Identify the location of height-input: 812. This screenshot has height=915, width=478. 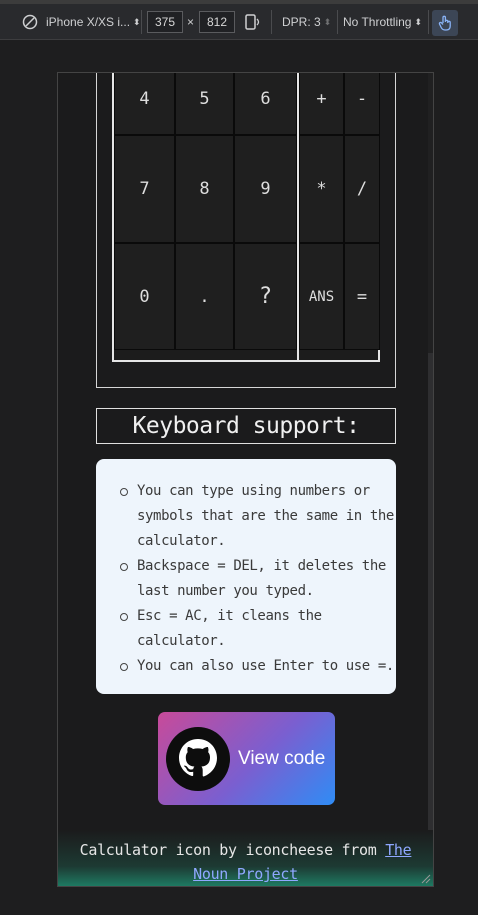
(217, 22).